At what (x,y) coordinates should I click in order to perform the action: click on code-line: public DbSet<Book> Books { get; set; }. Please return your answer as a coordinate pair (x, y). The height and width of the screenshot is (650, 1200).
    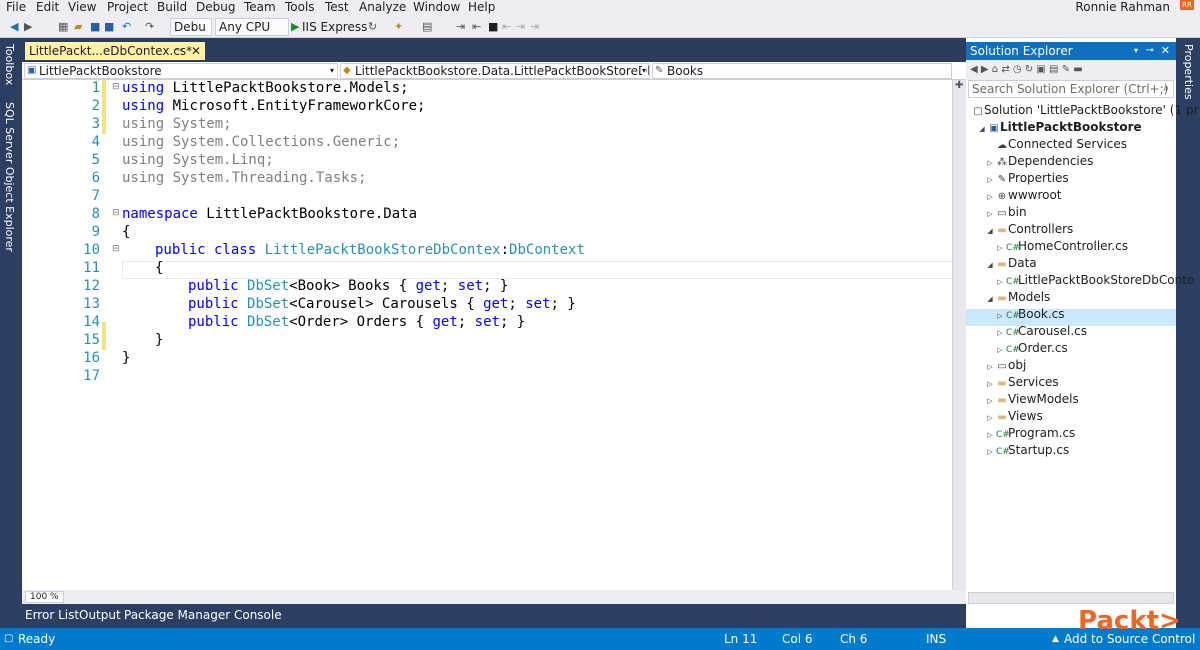
    Looking at the image, I should click on (348, 286).